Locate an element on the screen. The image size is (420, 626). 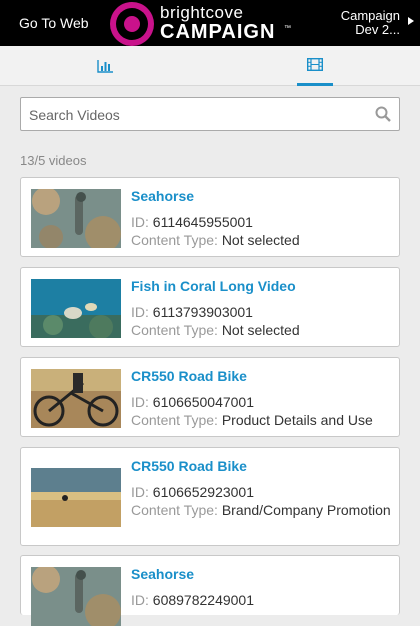
video-id: 6113793903001 is located at coordinates (202, 312).